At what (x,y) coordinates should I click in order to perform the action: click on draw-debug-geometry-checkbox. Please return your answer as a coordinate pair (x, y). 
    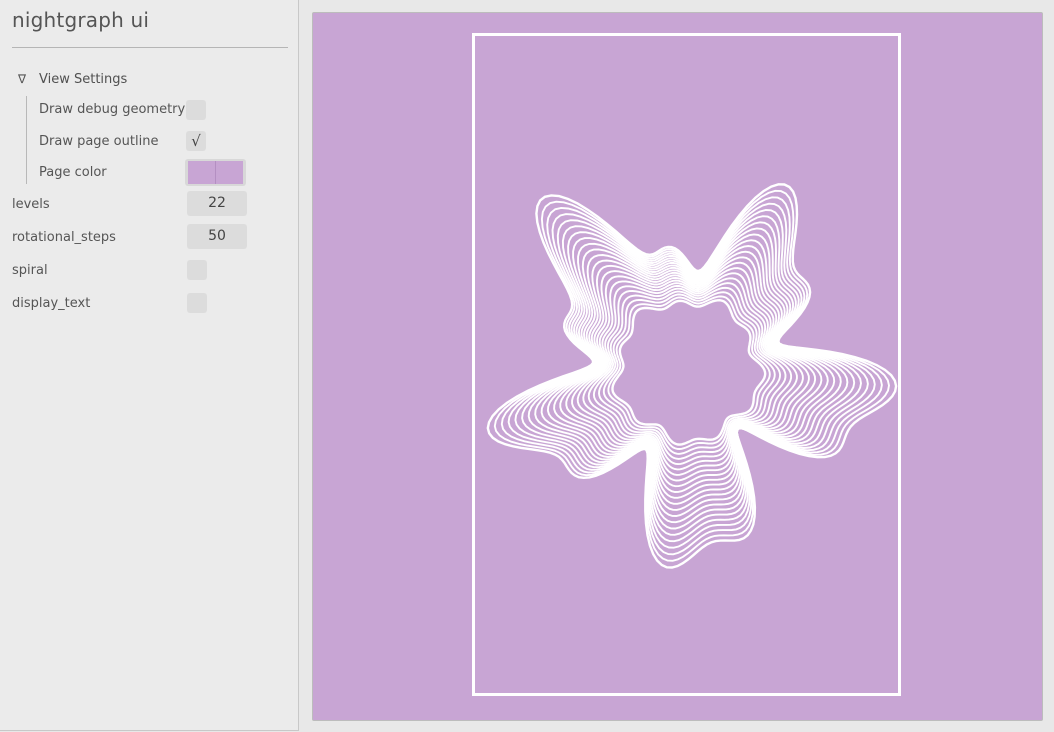
    Looking at the image, I should click on (196, 110).